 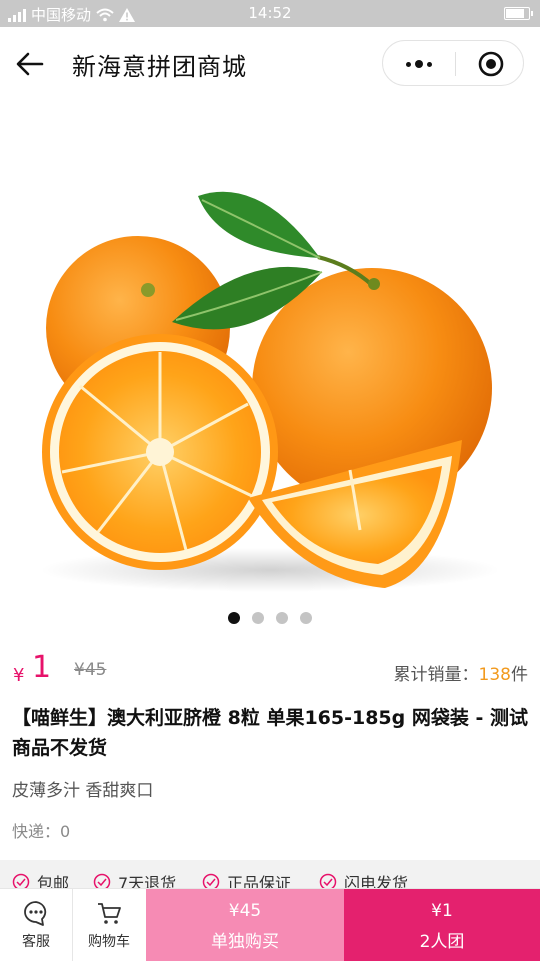 What do you see at coordinates (41, 831) in the screenshot?
I see `shipping-fee: 快递：0` at bounding box center [41, 831].